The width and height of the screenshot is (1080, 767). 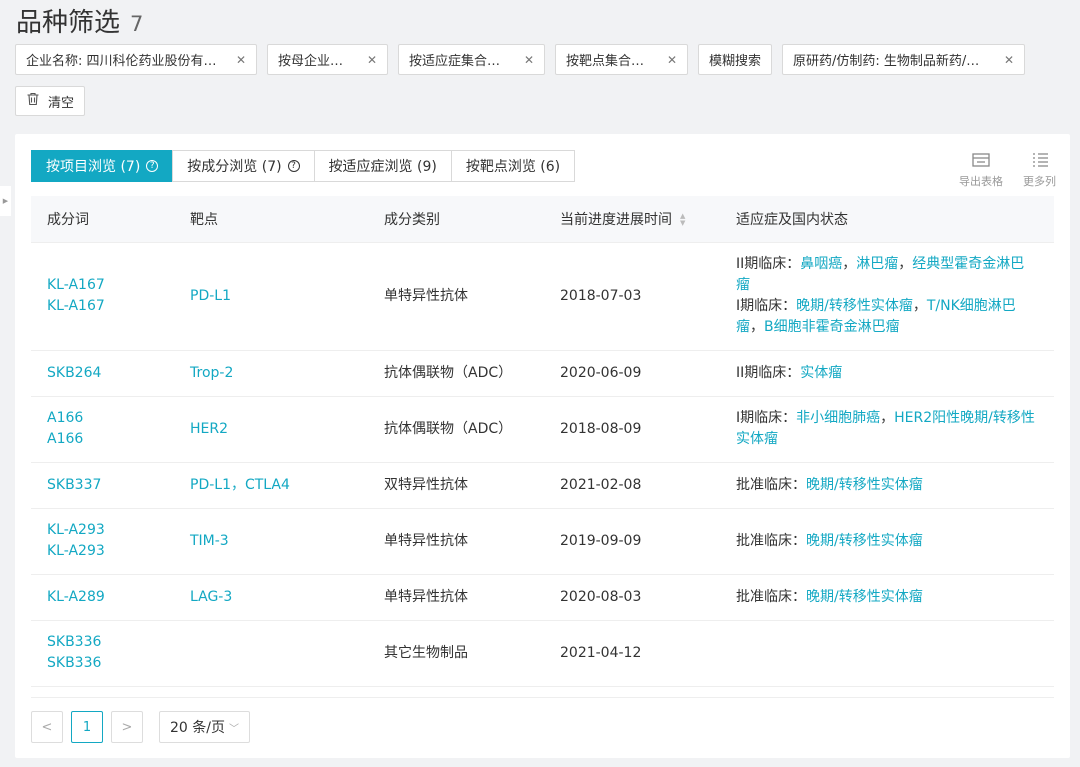 I want to click on cell-target: TIM-3, so click(x=271, y=541).